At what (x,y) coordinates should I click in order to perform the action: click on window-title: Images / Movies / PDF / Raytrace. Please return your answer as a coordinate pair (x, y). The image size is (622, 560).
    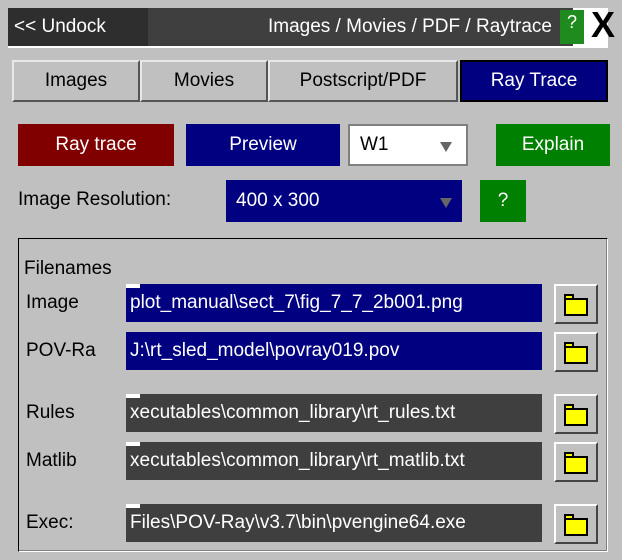
    Looking at the image, I should click on (409, 26).